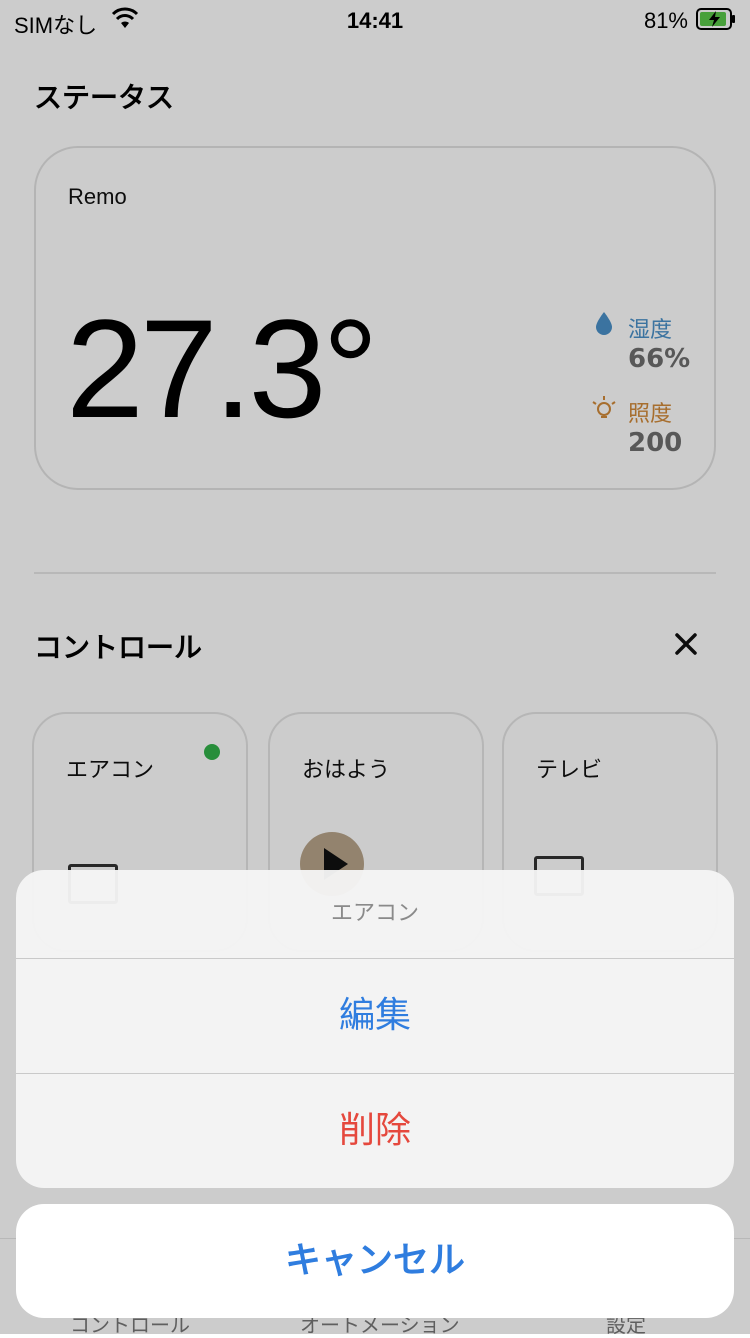 The width and height of the screenshot is (750, 1338). I want to click on action-sheet-title: エアコン, so click(374, 913).